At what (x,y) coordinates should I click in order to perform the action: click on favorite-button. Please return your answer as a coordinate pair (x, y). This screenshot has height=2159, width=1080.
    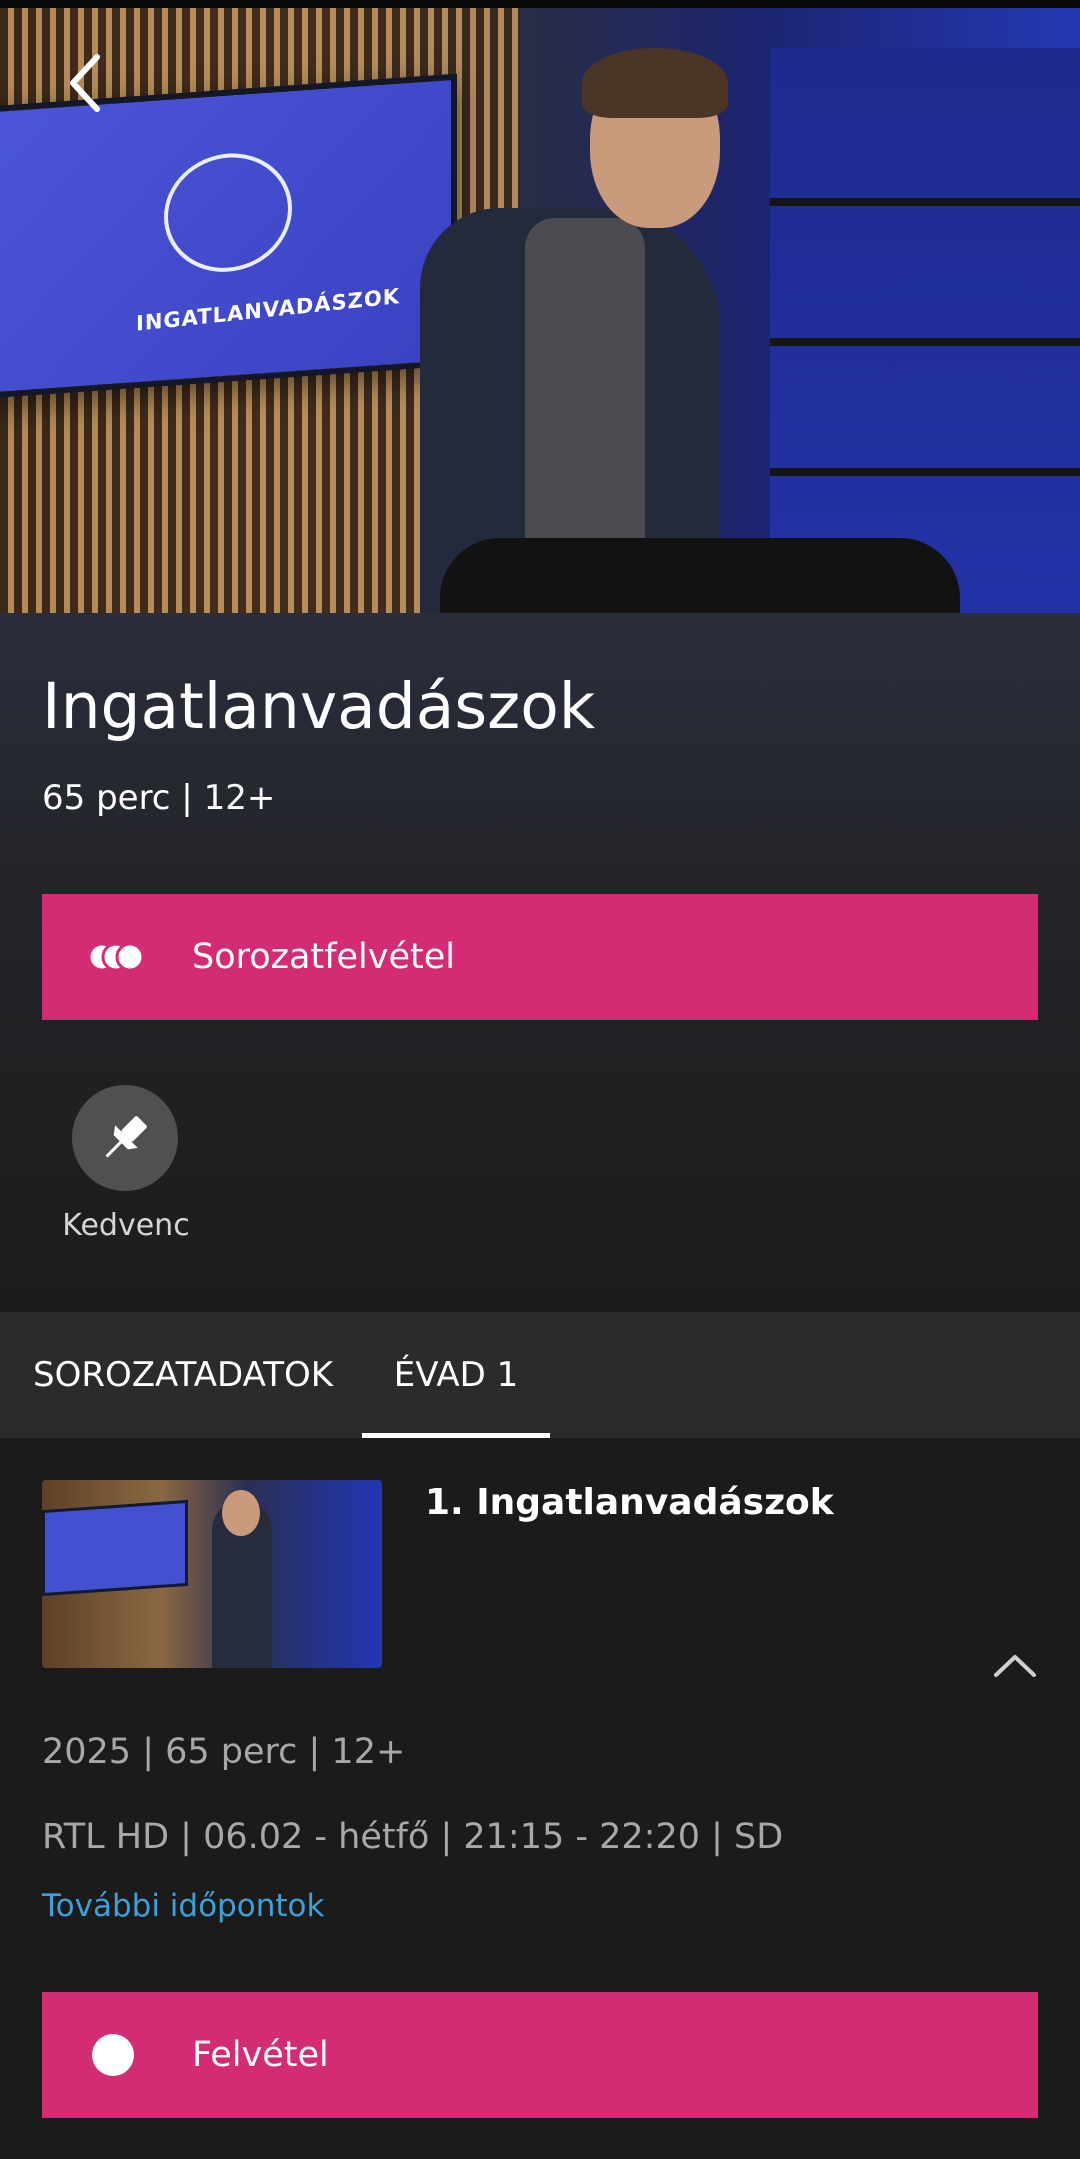
    Looking at the image, I should click on (125, 1138).